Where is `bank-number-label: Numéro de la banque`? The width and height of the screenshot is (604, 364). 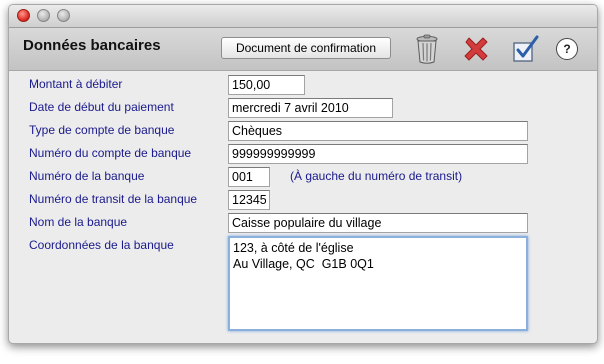 bank-number-label: Numéro de la banque is located at coordinates (87, 176).